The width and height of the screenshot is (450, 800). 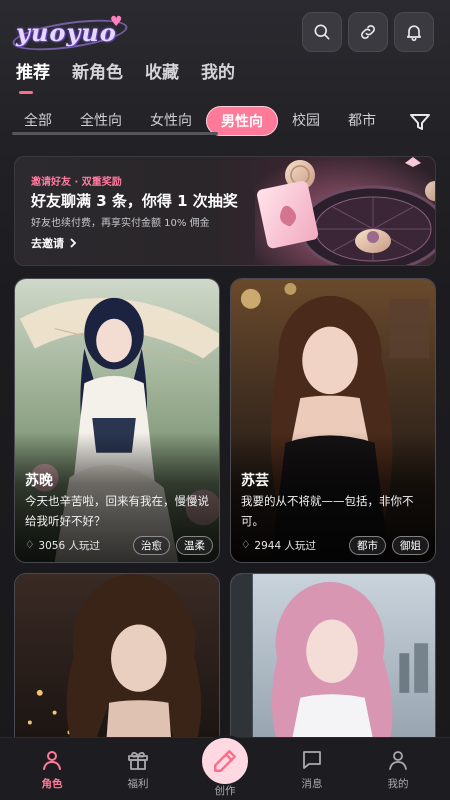 I want to click on character-tag: 御姐, so click(x=410, y=545).